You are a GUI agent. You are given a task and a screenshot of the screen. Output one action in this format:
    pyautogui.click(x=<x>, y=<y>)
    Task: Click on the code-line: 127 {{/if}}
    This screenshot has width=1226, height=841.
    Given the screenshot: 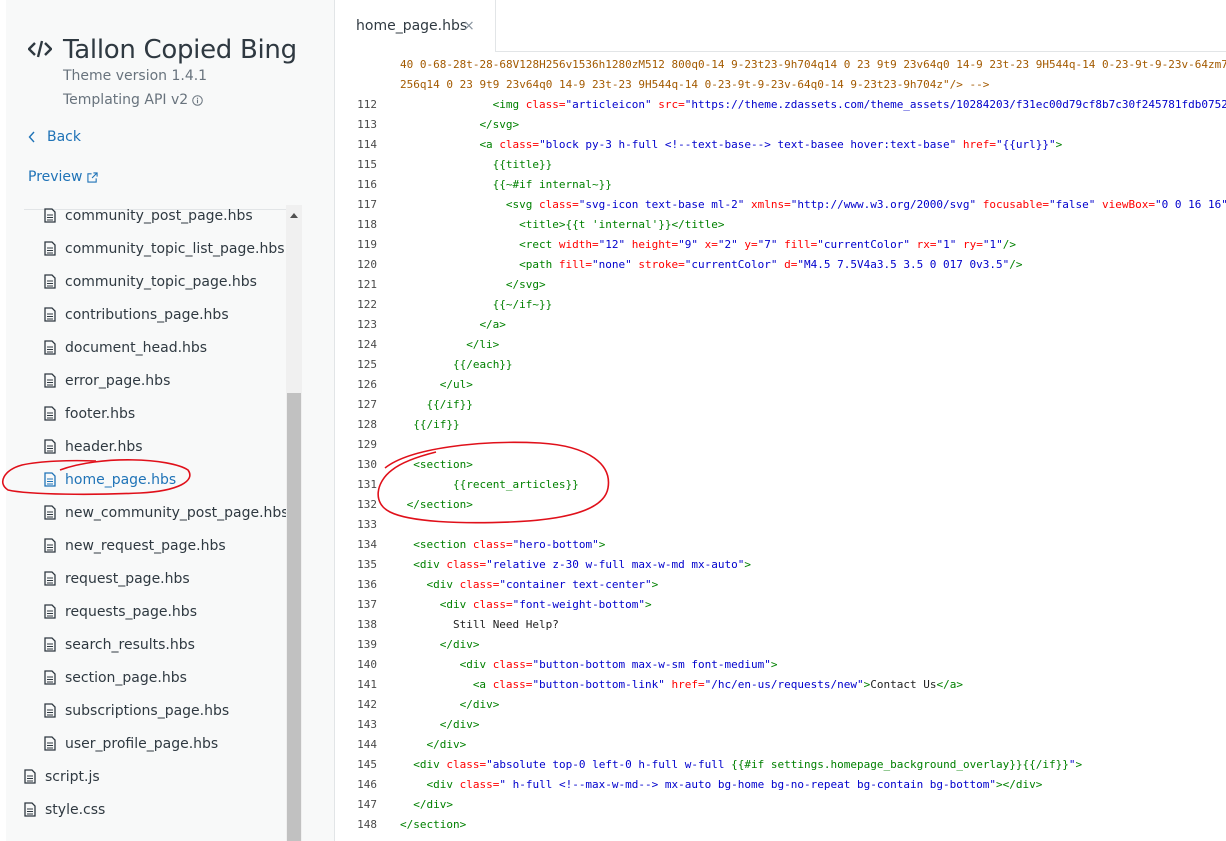 What is the action you would take?
    pyautogui.click(x=780, y=405)
    